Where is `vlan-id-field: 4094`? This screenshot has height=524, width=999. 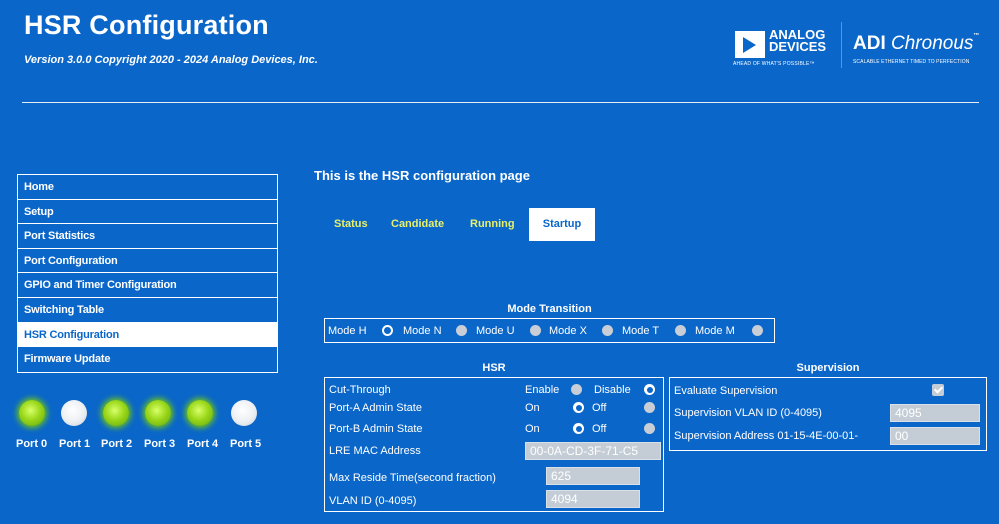
vlan-id-field: 4094 is located at coordinates (593, 499).